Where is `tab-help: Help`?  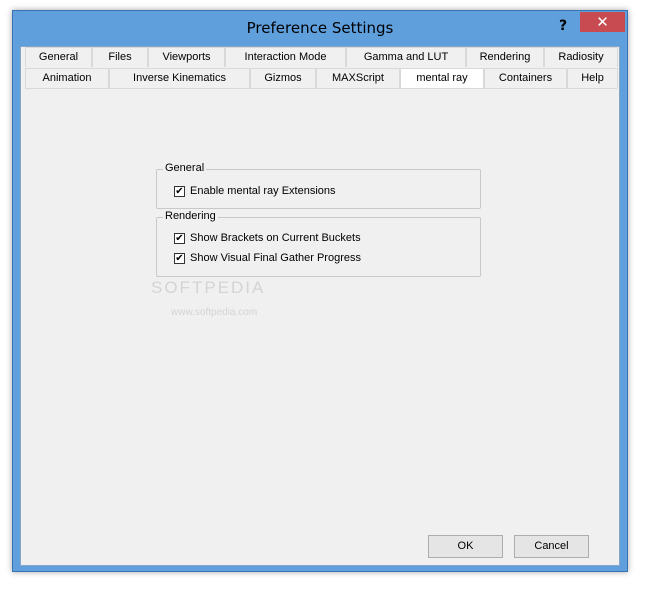 tab-help: Help is located at coordinates (592, 78).